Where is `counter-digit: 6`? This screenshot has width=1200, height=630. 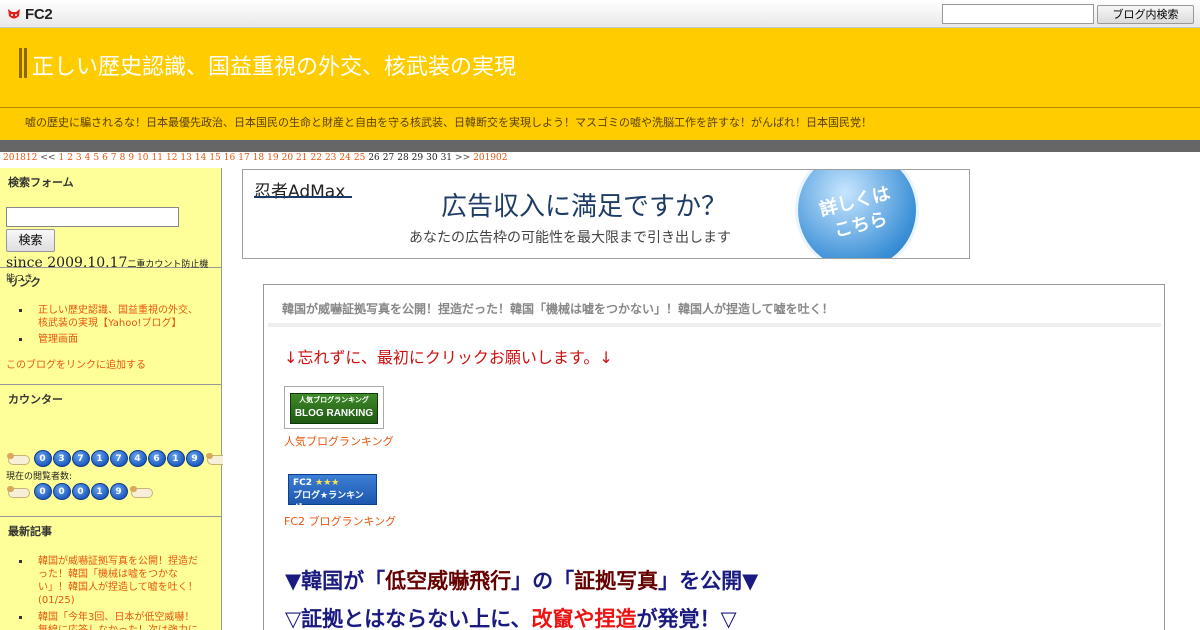 counter-digit: 6 is located at coordinates (156, 458).